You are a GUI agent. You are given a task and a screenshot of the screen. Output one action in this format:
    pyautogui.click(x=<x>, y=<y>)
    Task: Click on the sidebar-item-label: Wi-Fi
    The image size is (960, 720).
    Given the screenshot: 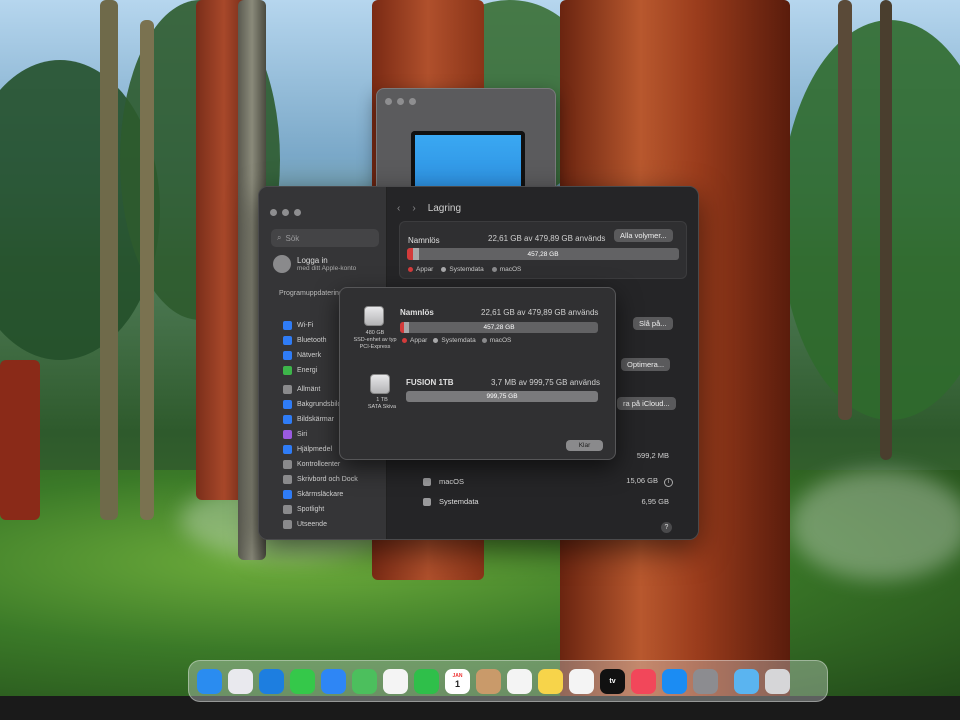 What is the action you would take?
    pyautogui.click(x=305, y=325)
    